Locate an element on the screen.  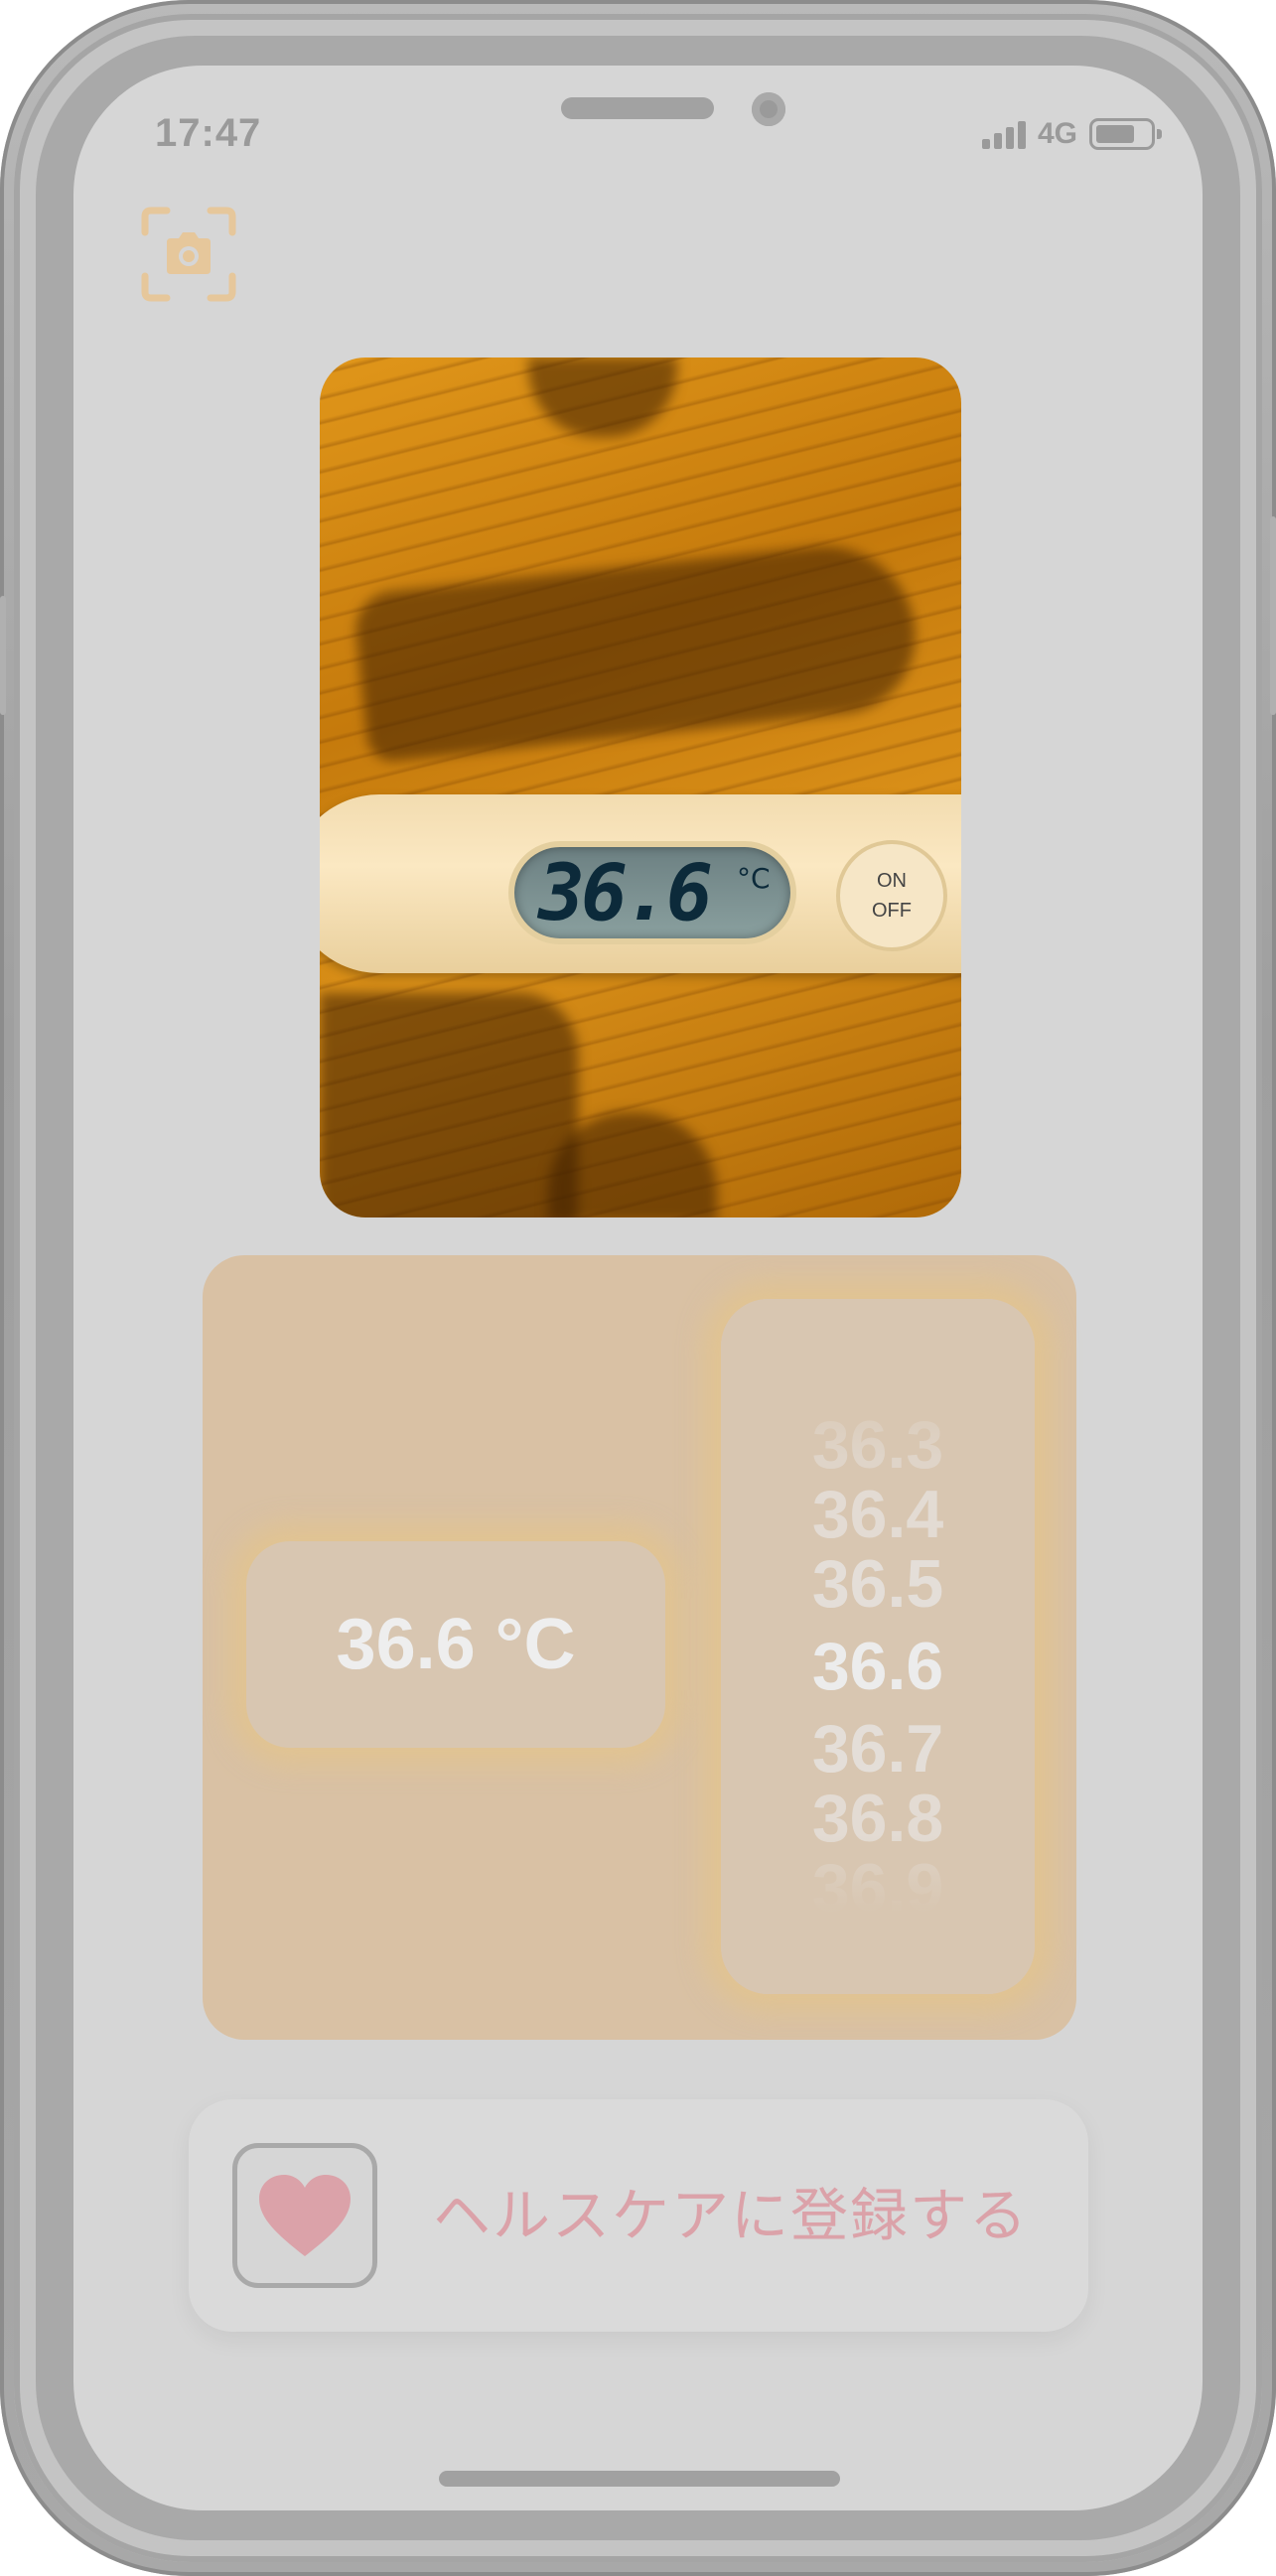
register-healthcare-label: ヘルスケアに登録する is located at coordinates (731, 2216).